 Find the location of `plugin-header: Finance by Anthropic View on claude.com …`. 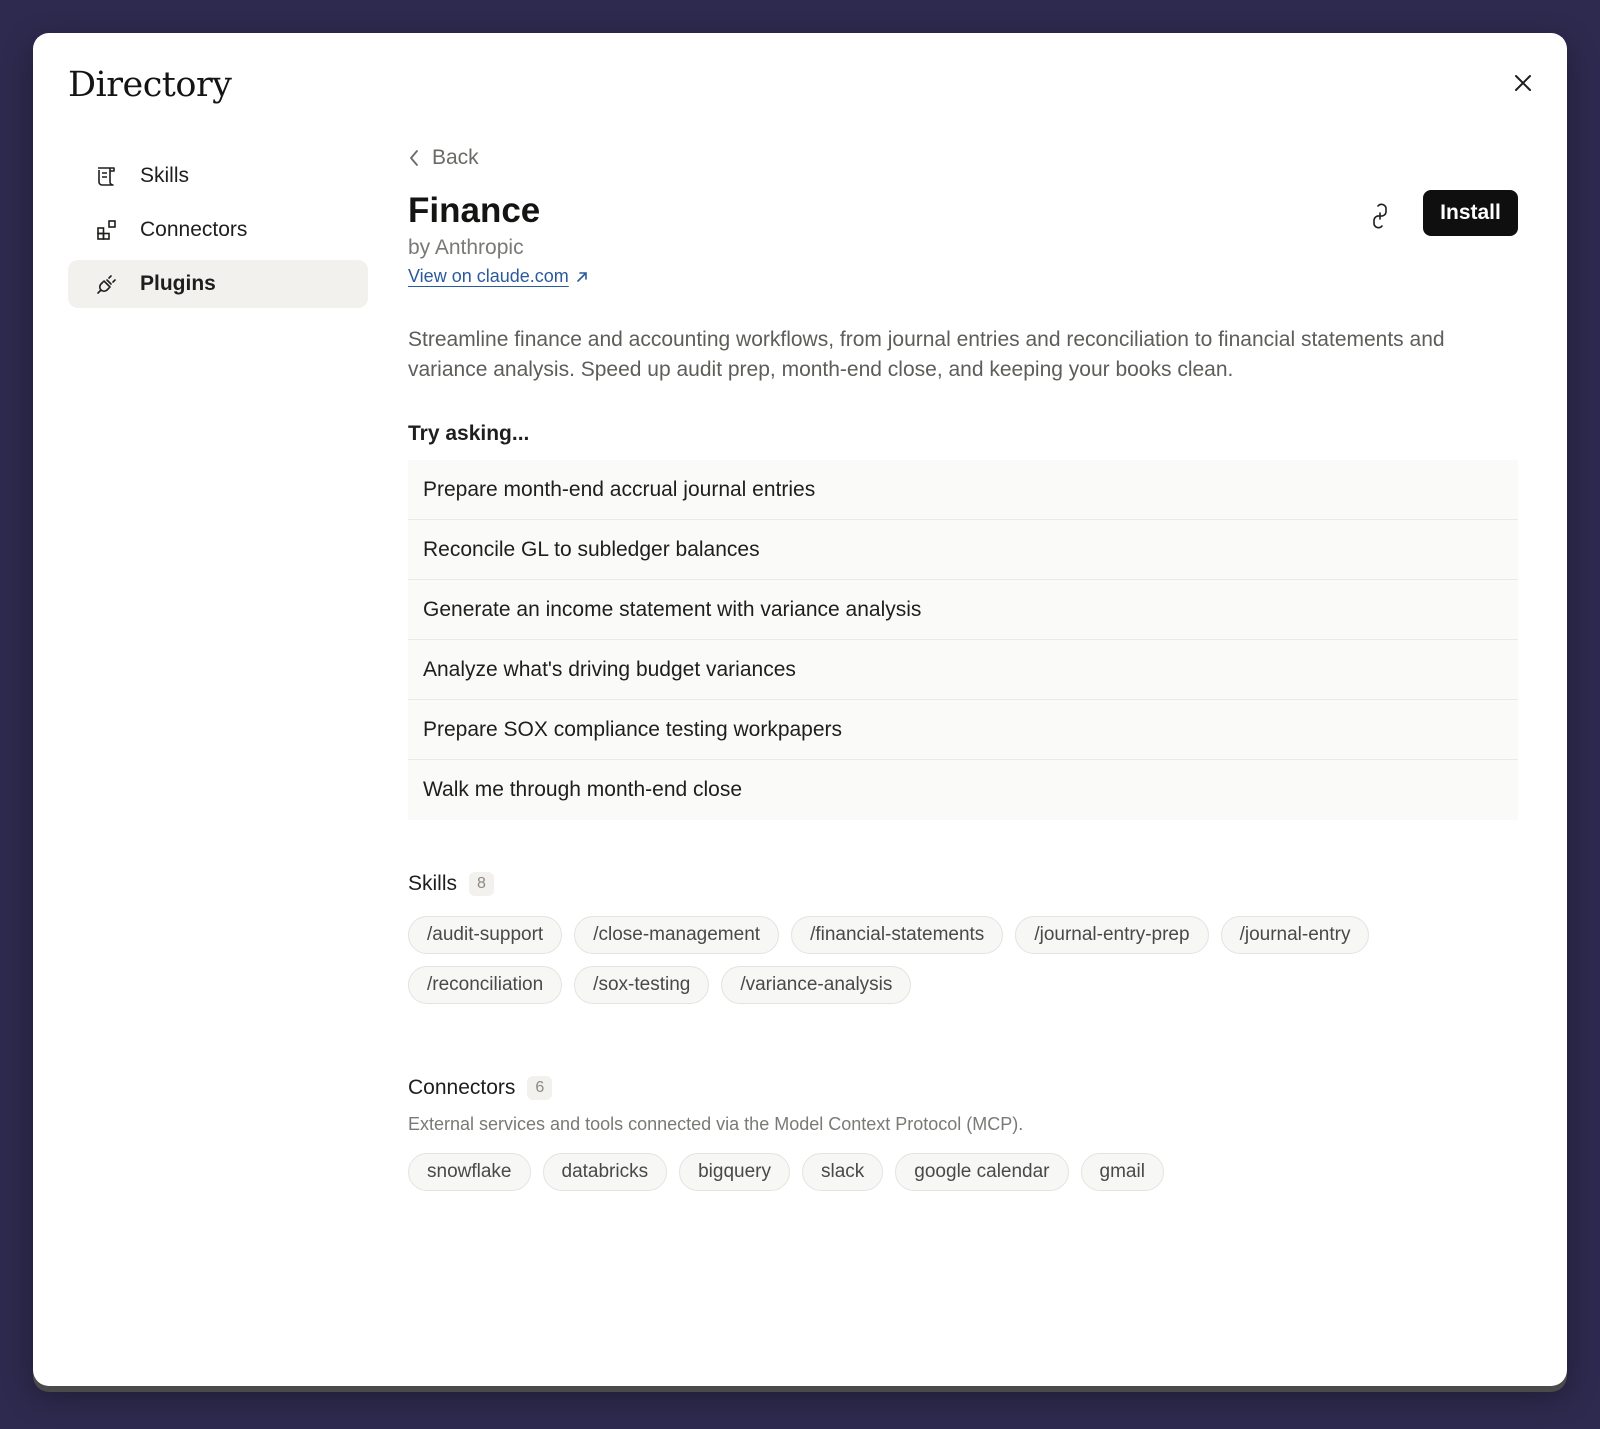

plugin-header: Finance by Anthropic View on claude.com … is located at coordinates (963, 238).